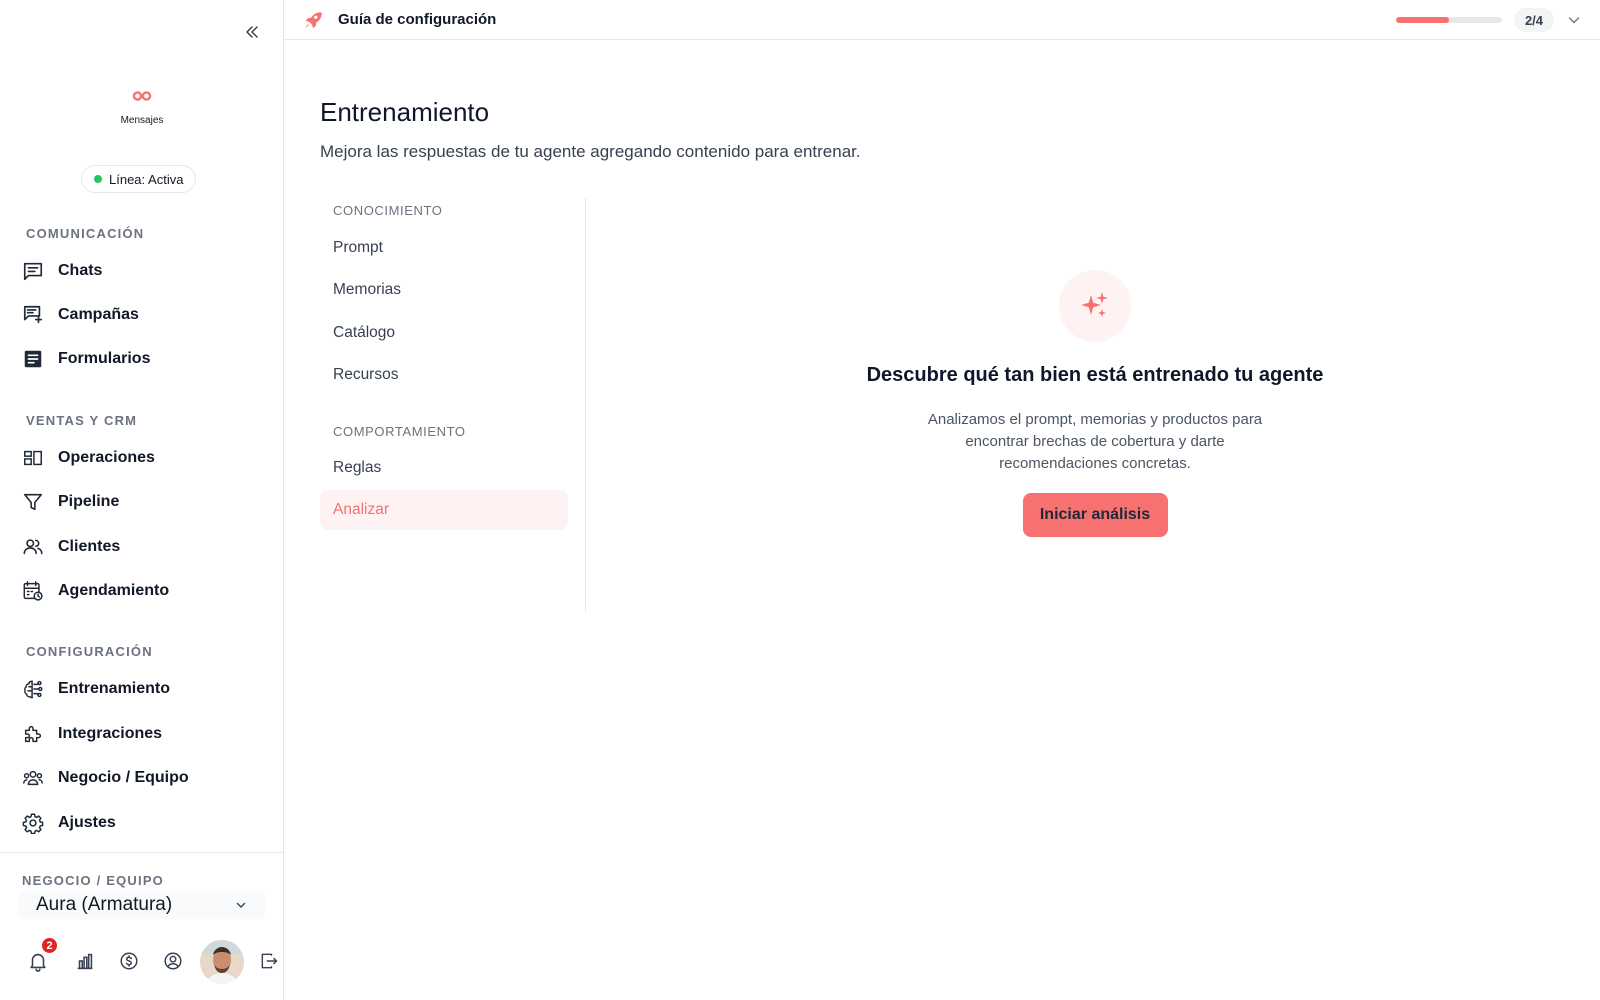 Image resolution: width=1600 pixels, height=1000 pixels. I want to click on sidebar-item-settings: Ajustes, so click(142, 823).